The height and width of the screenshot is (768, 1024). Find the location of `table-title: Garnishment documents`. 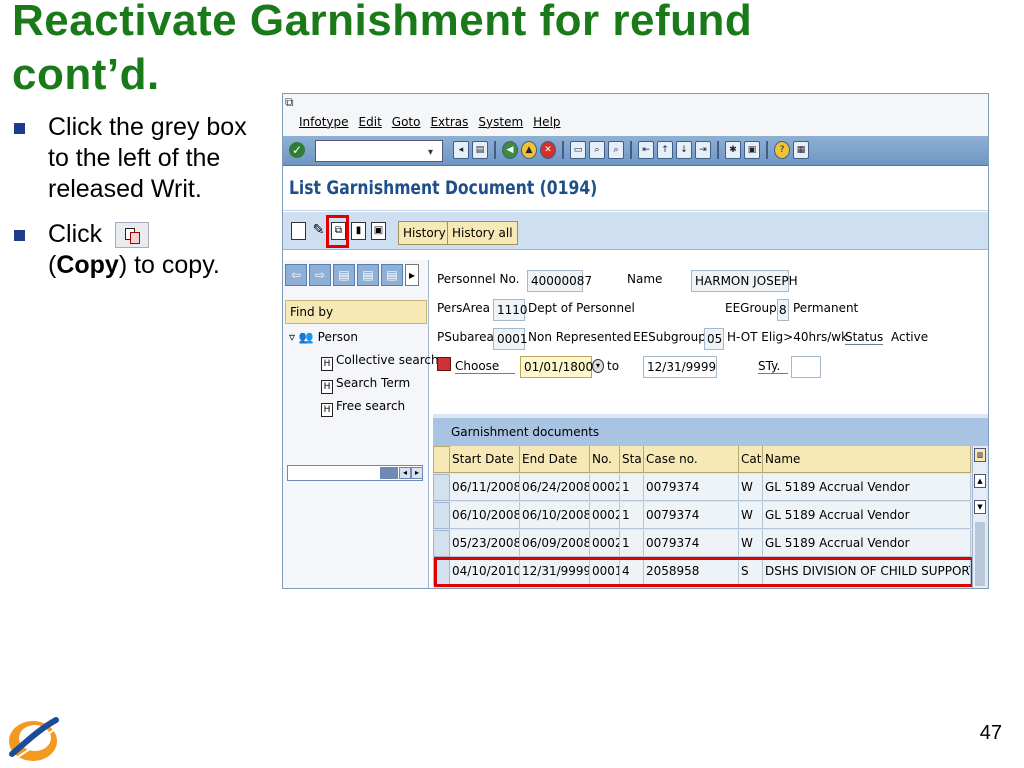

table-title: Garnishment documents is located at coordinates (710, 432).